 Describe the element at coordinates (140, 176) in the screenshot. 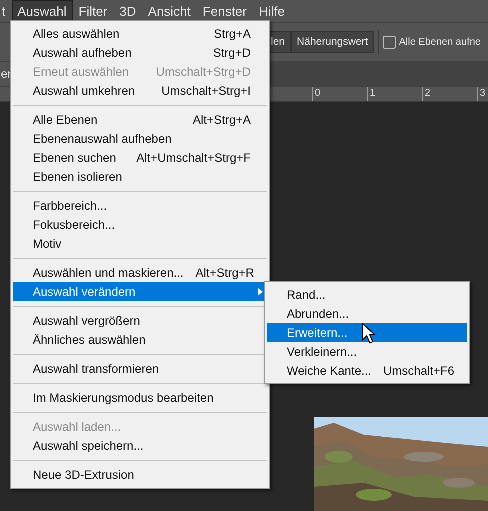

I see `menu-item: Ebenen isolieren` at that location.